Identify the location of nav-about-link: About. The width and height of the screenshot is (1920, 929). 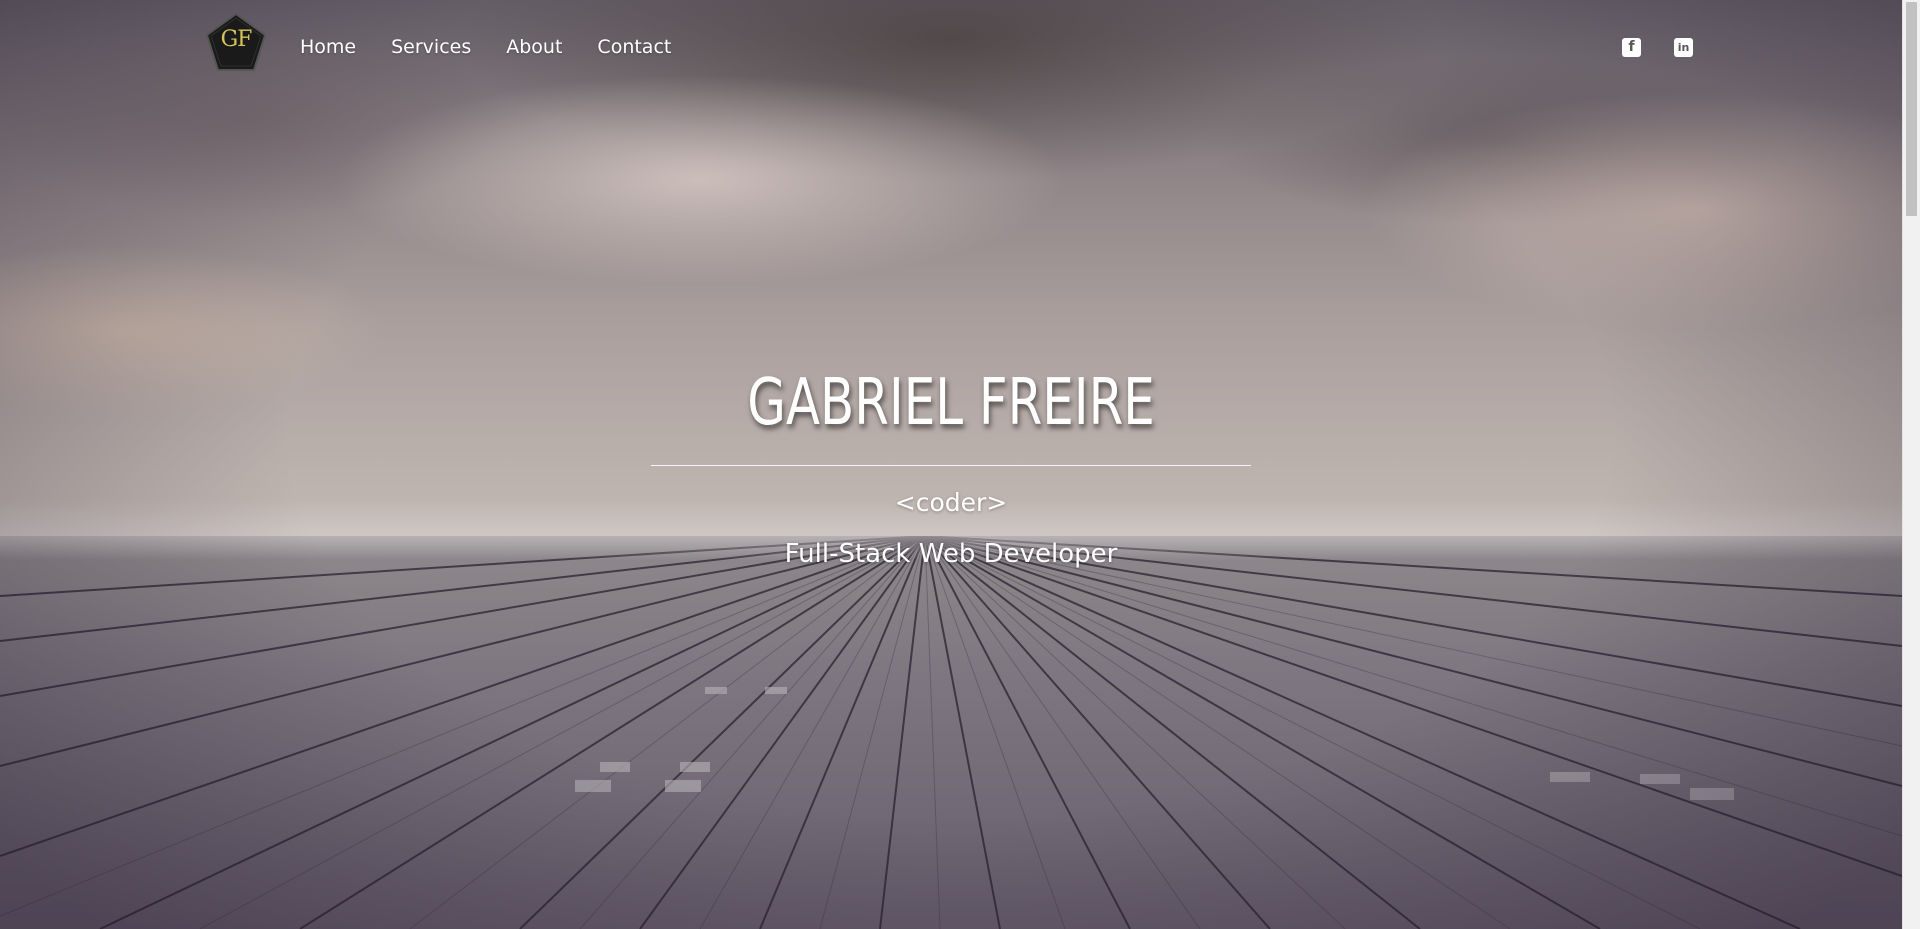
(534, 47).